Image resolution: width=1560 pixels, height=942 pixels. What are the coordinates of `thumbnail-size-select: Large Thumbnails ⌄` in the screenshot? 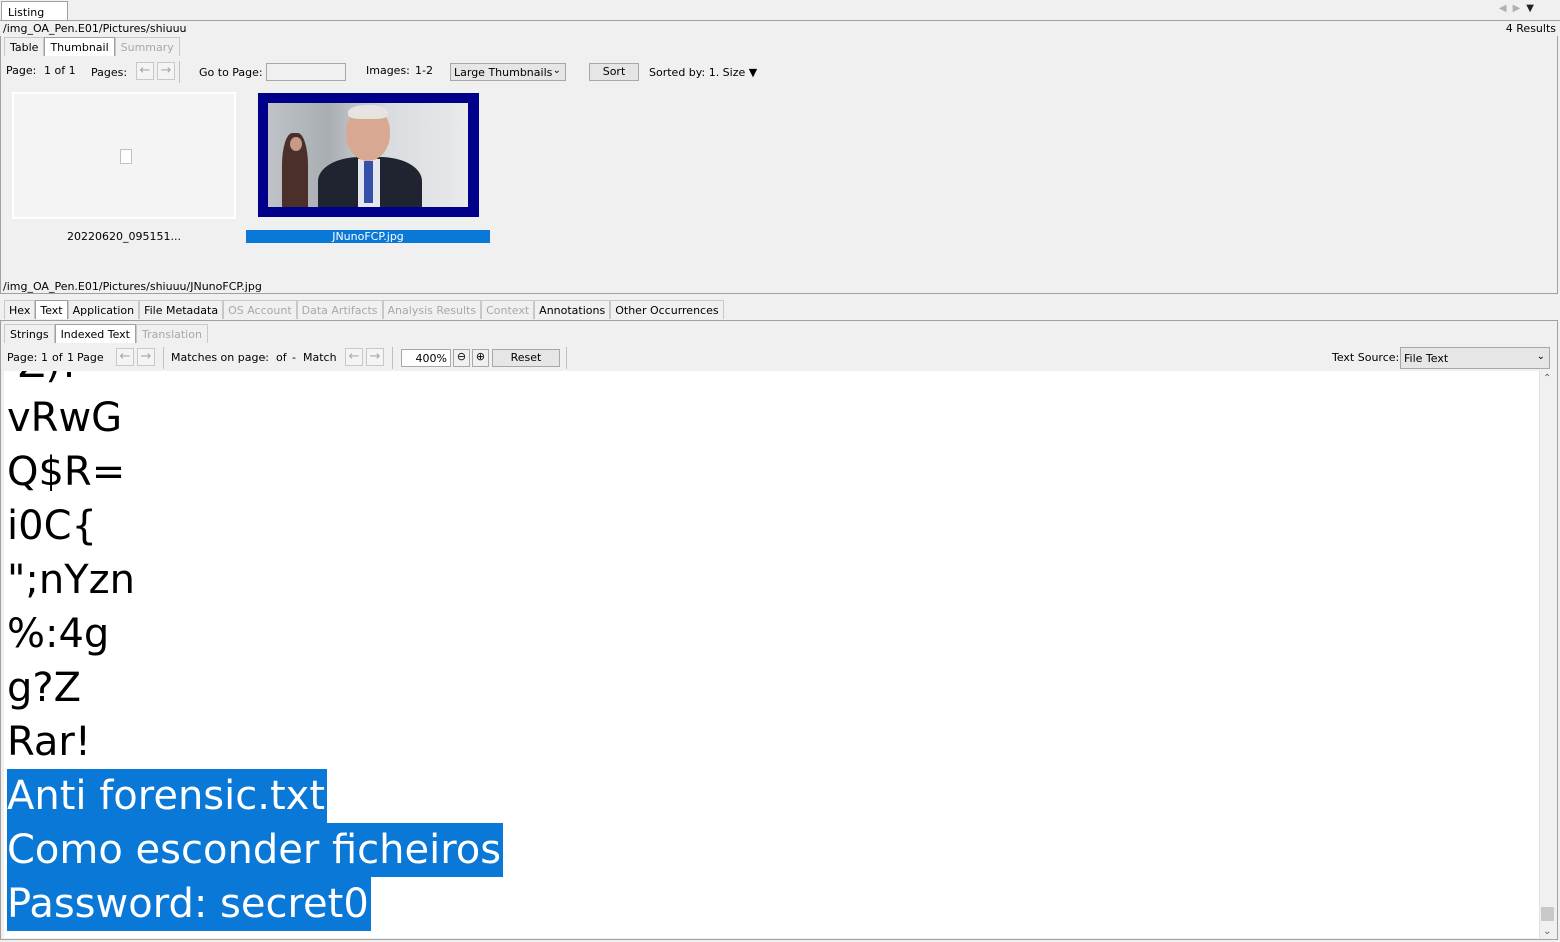 It's located at (508, 72).